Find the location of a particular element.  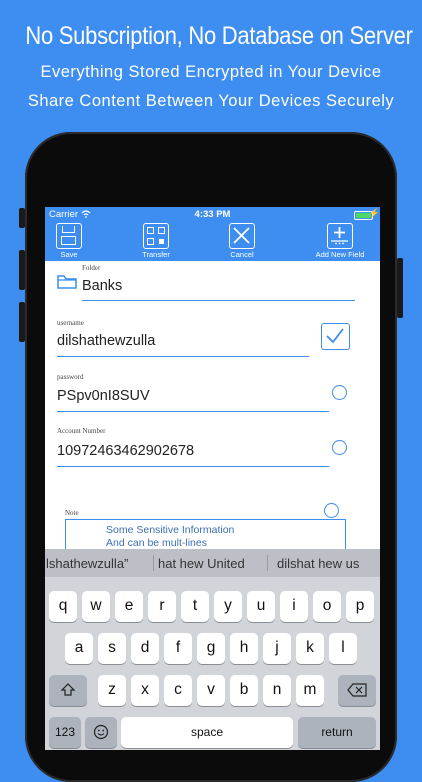

emoji-key is located at coordinates (101, 732).